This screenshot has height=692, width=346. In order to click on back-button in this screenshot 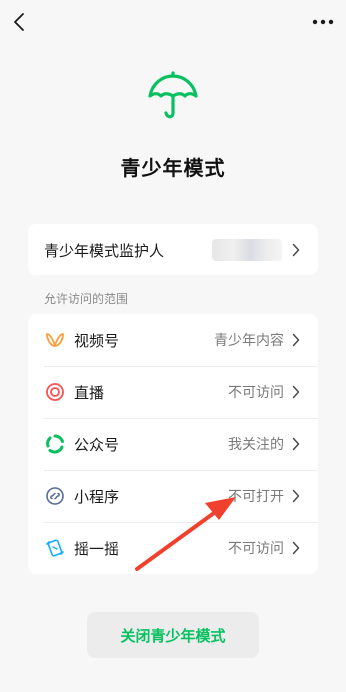, I will do `click(19, 22)`.